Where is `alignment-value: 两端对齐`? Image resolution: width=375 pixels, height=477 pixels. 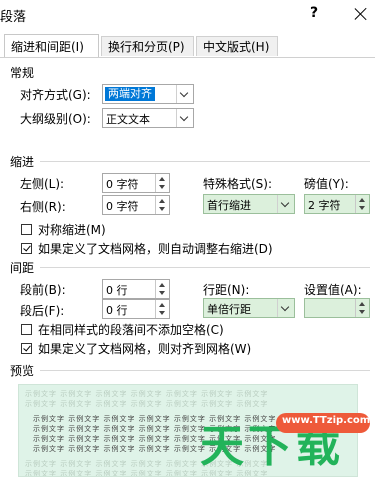
alignment-value: 两端对齐 is located at coordinates (130, 94).